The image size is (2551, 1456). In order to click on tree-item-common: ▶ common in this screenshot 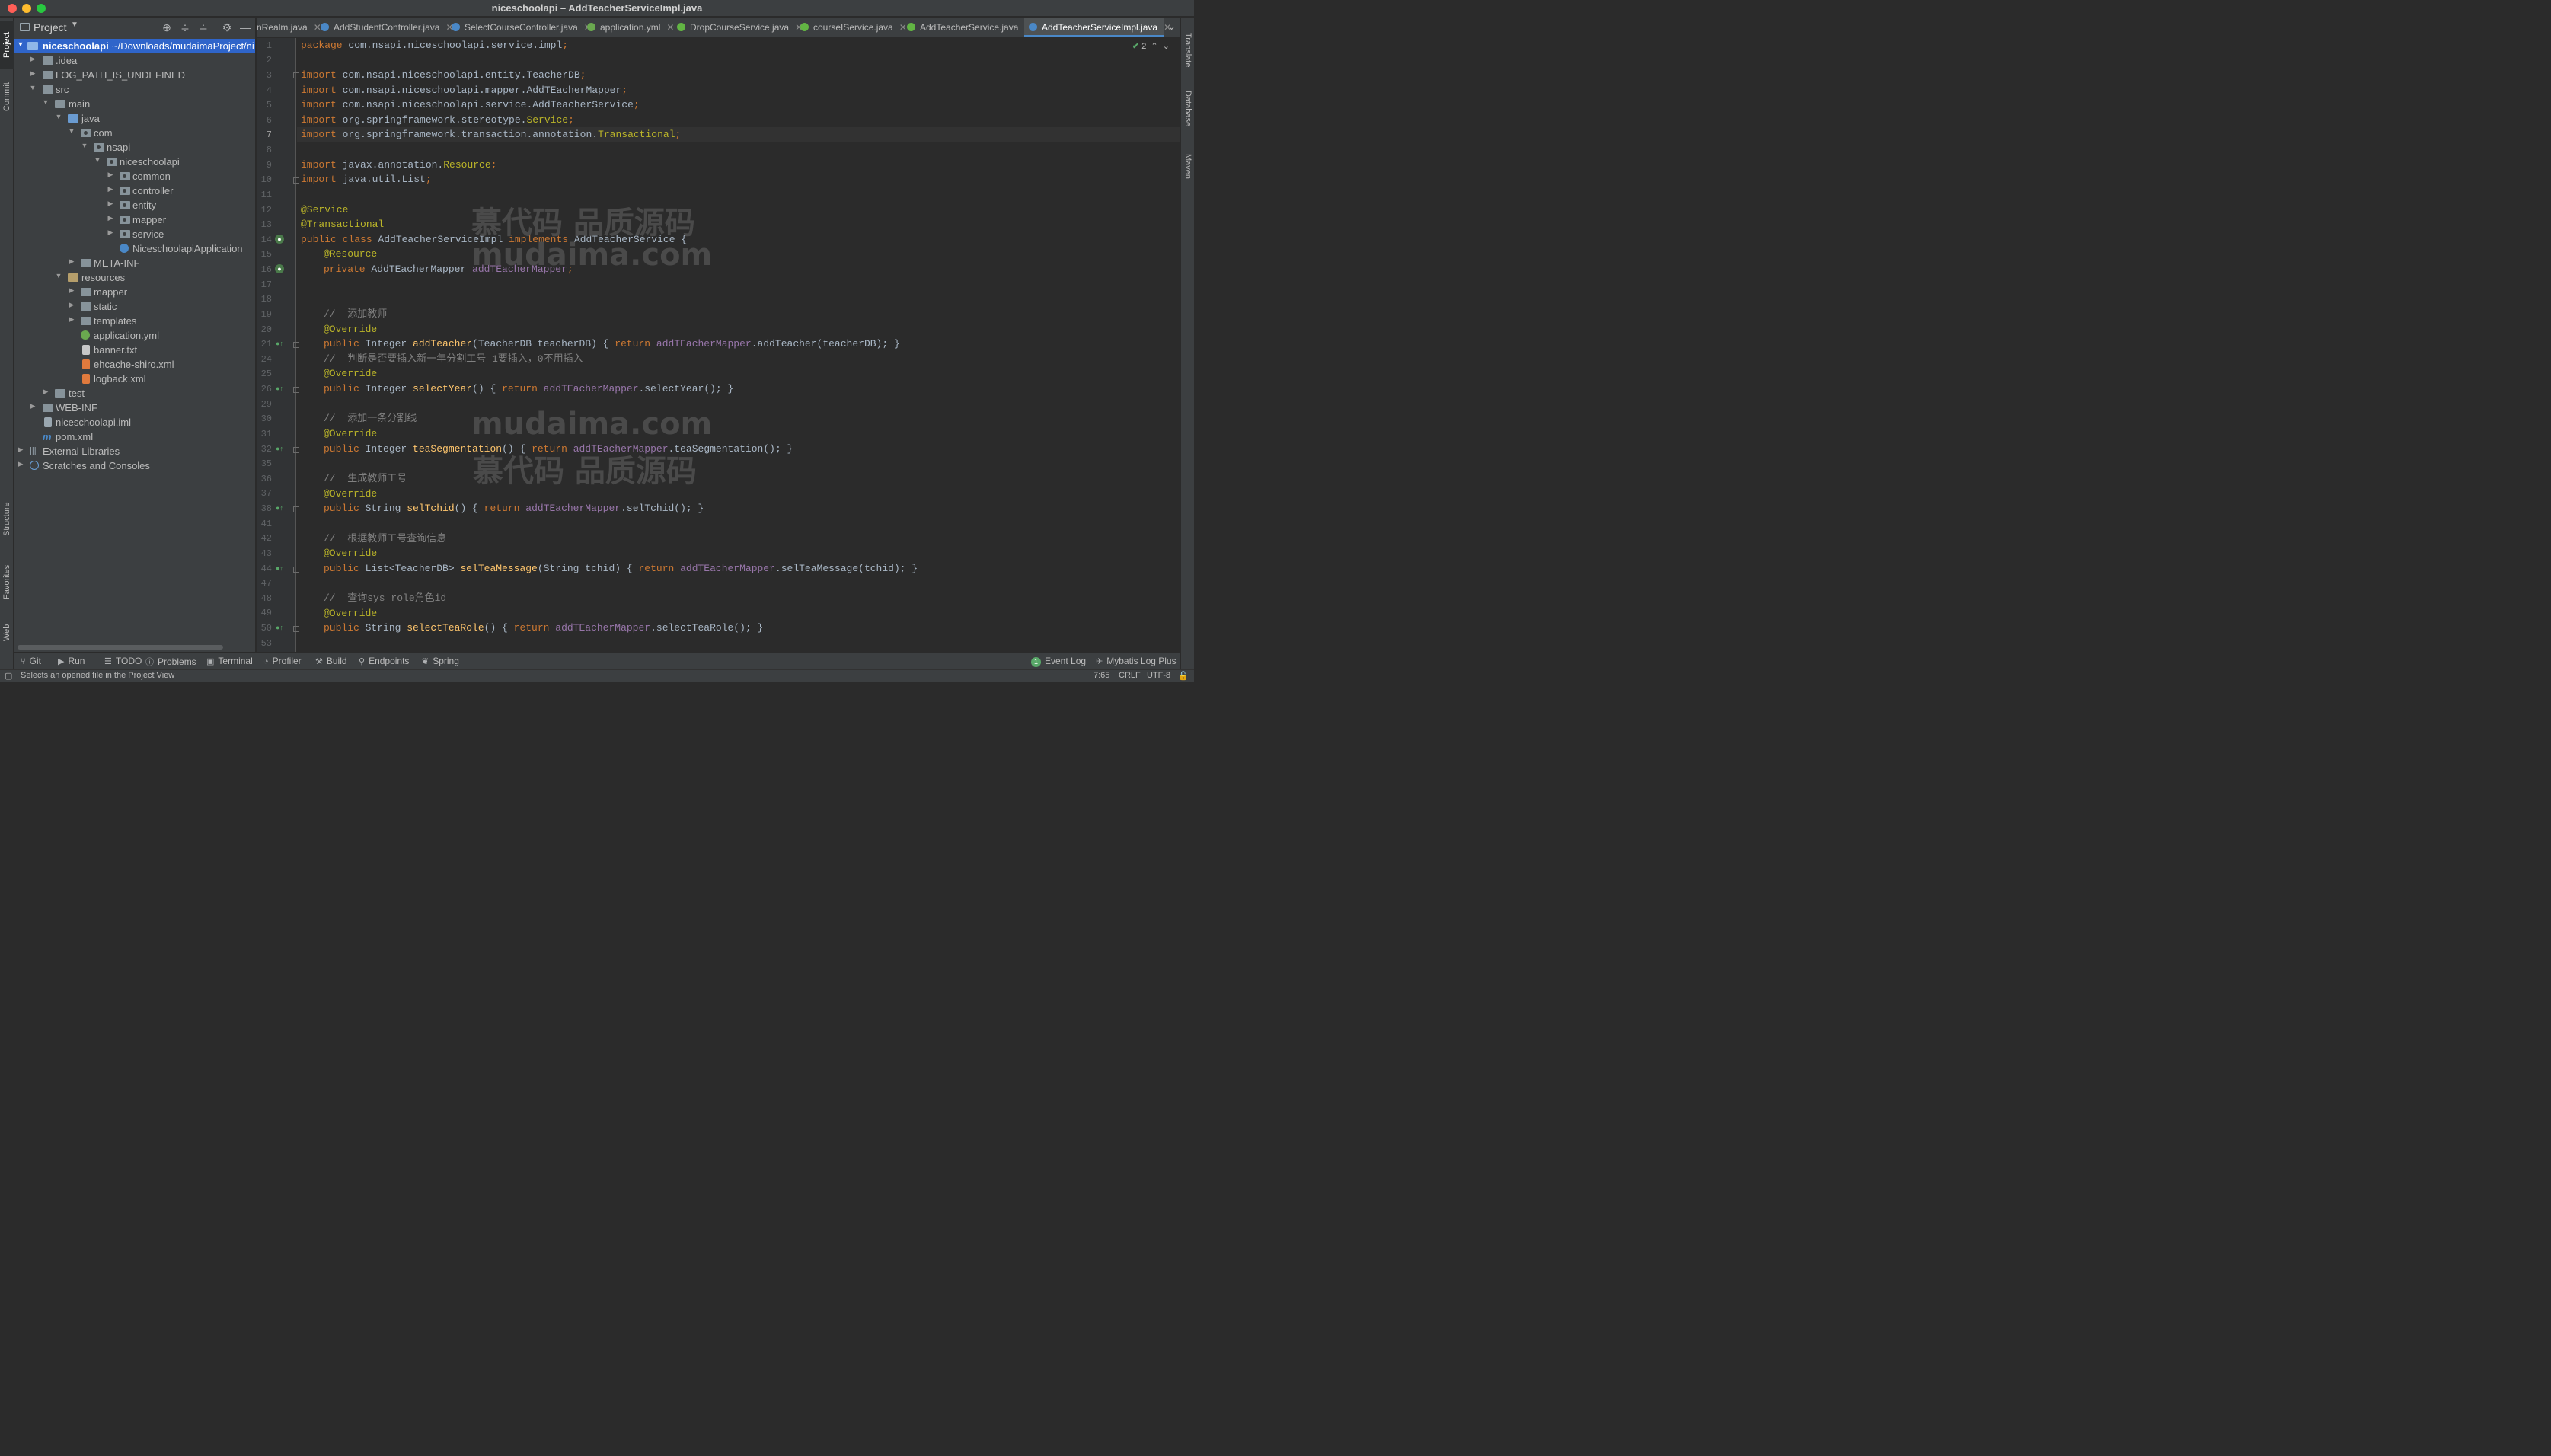, I will do `click(134, 176)`.